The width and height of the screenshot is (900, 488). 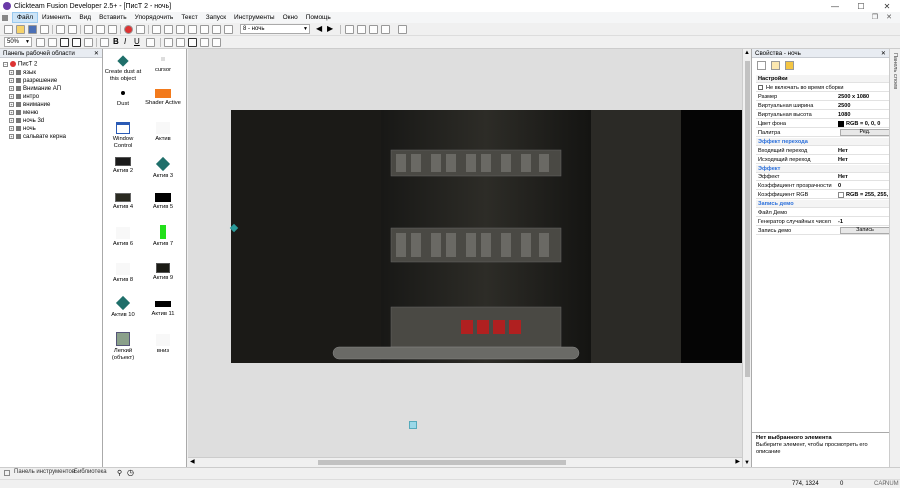 I want to click on prop-virtual-width: Виртуальная ширина 2500, so click(x=822, y=106).